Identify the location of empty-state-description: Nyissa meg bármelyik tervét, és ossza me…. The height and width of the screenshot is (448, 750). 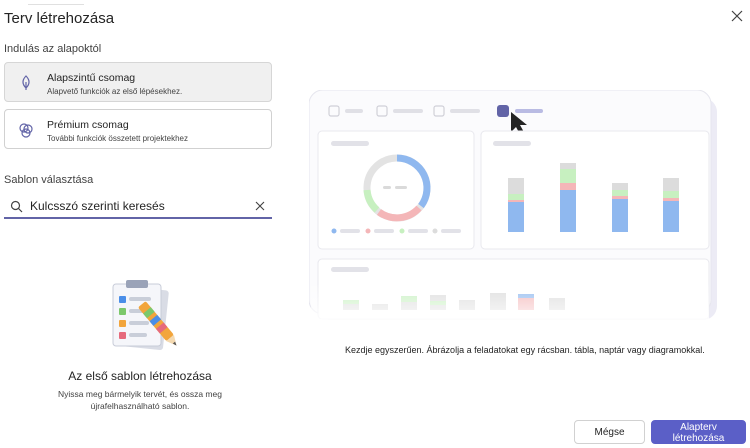
(140, 400).